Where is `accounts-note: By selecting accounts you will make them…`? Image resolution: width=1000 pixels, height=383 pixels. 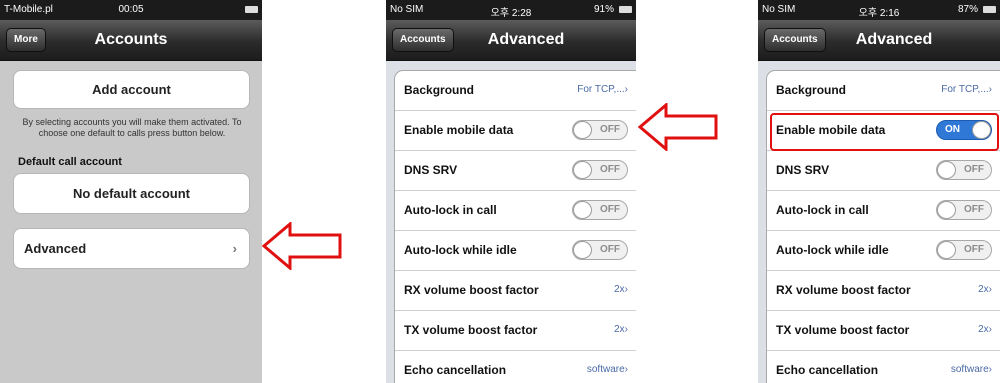 accounts-note: By selecting accounts you will make them… is located at coordinates (132, 127).